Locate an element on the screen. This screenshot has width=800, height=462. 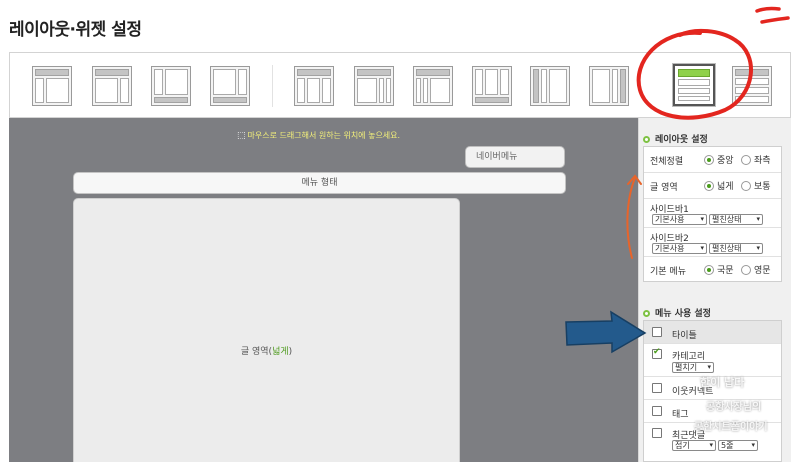
sidebar1-row: 사이드바1 기본사용 ▾ 펼친상태 ▾ is located at coordinates (712, 213).